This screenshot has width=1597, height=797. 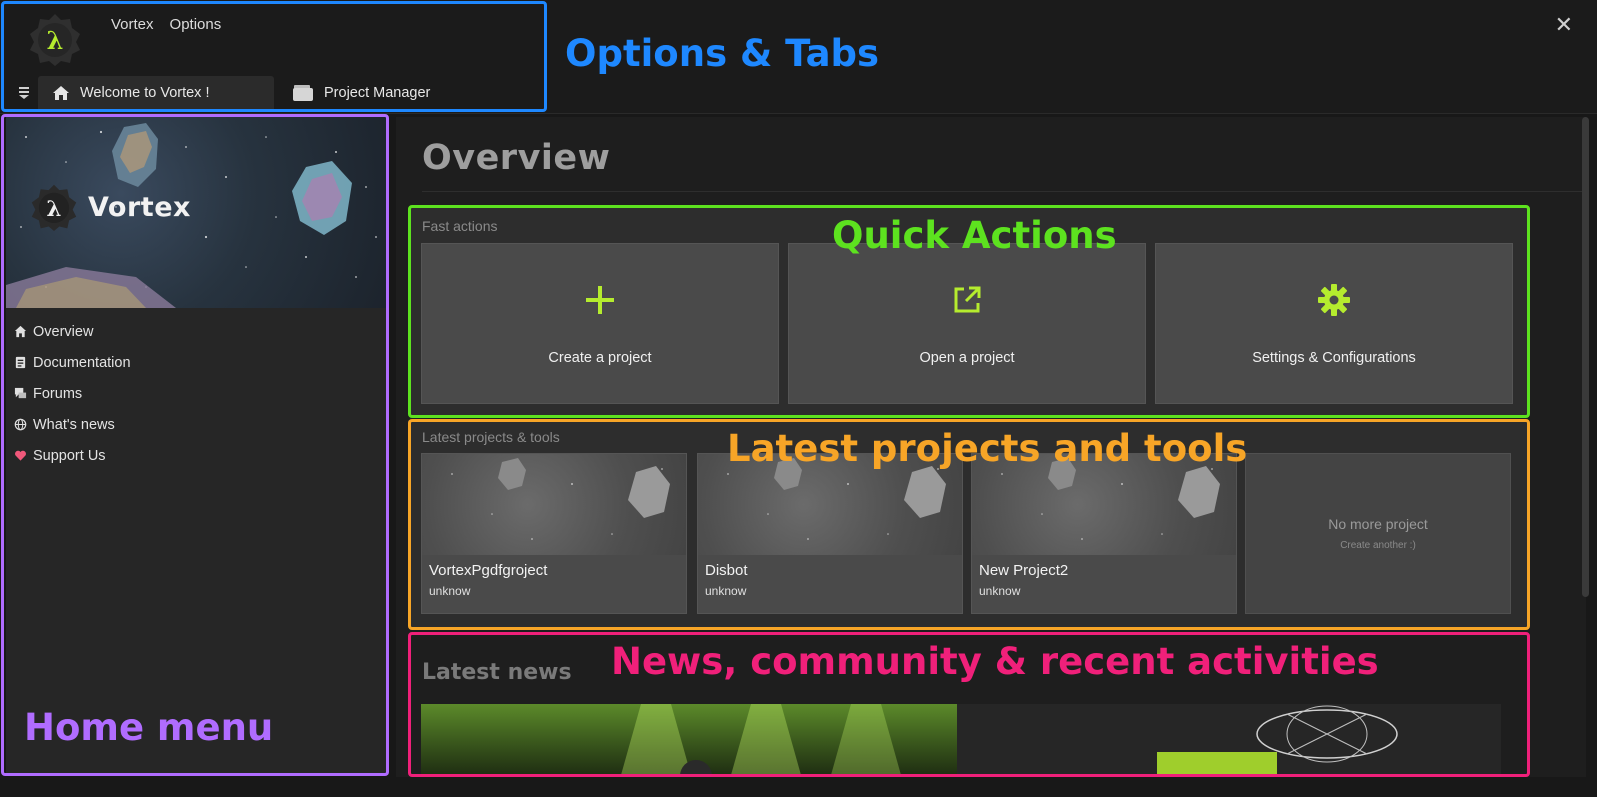 What do you see at coordinates (166, 24) in the screenshot?
I see `menu-bar: Vortex Options` at bounding box center [166, 24].